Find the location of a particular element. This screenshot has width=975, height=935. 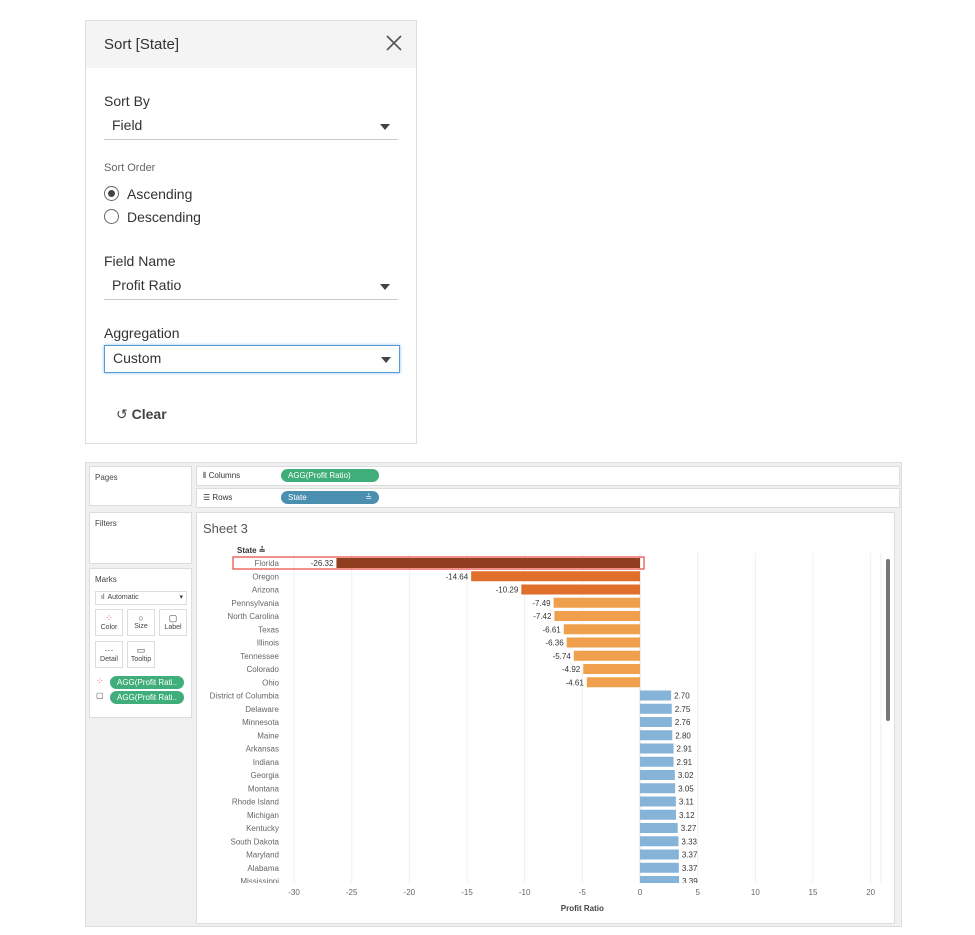

bar-florida is located at coordinates (488, 563).